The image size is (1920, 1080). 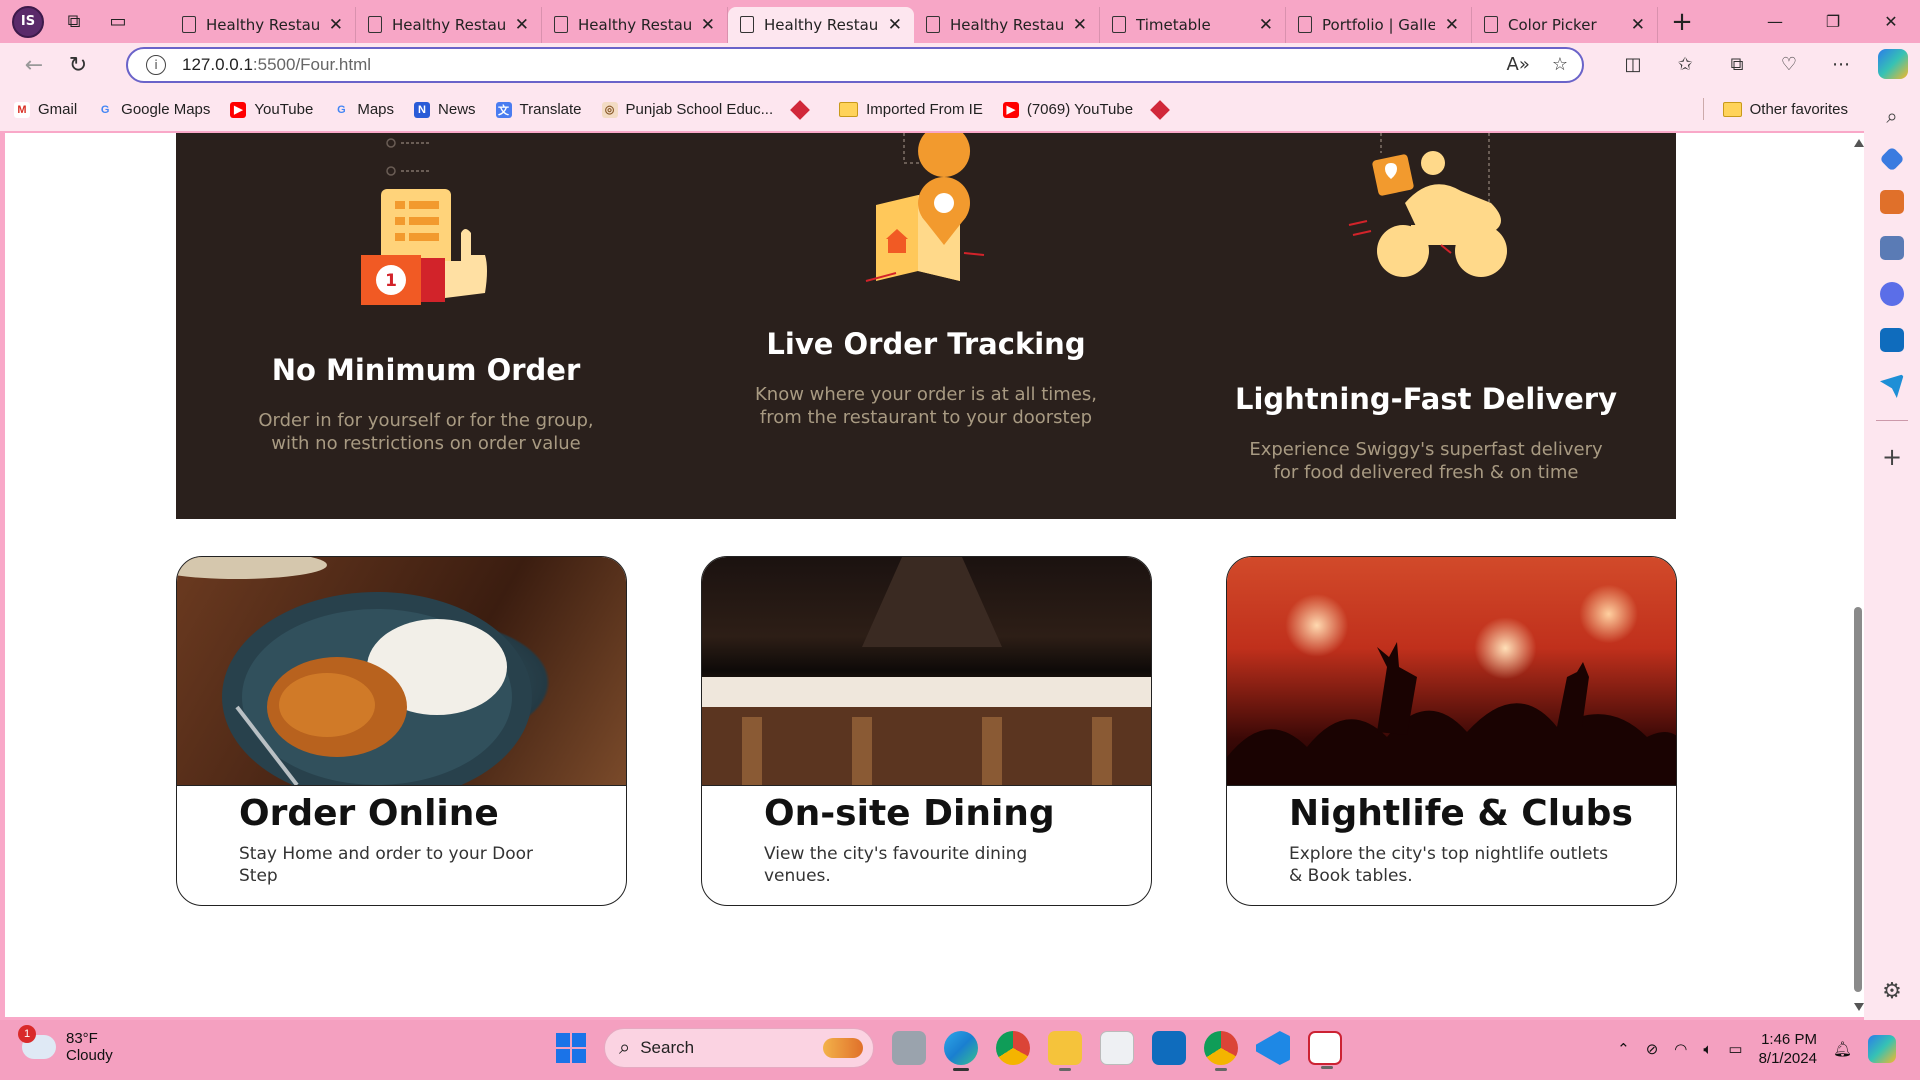 I want to click on fast-delivery-illustration, so click(x=1427, y=205).